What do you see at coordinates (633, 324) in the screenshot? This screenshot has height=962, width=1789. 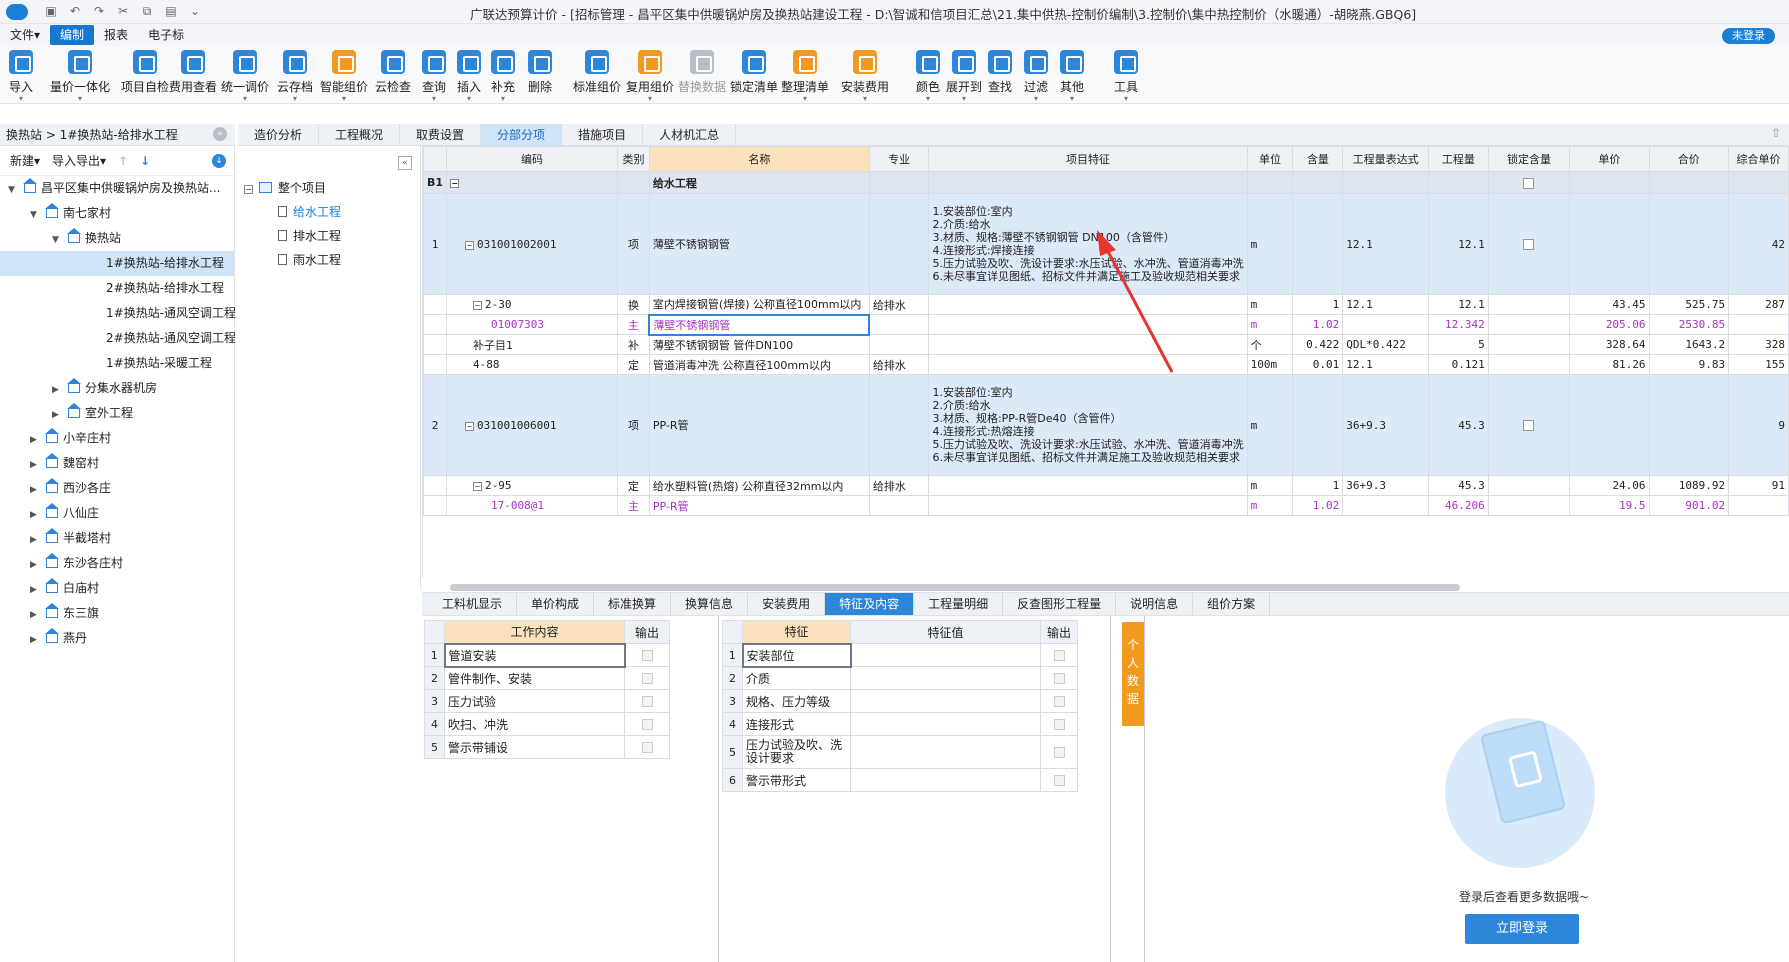 I see `category-cell: 主` at bounding box center [633, 324].